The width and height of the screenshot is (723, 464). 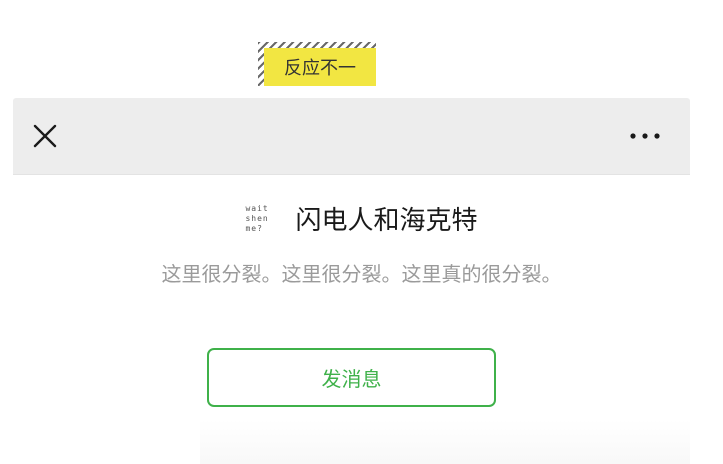 I want to click on close-icon, so click(x=45, y=136).